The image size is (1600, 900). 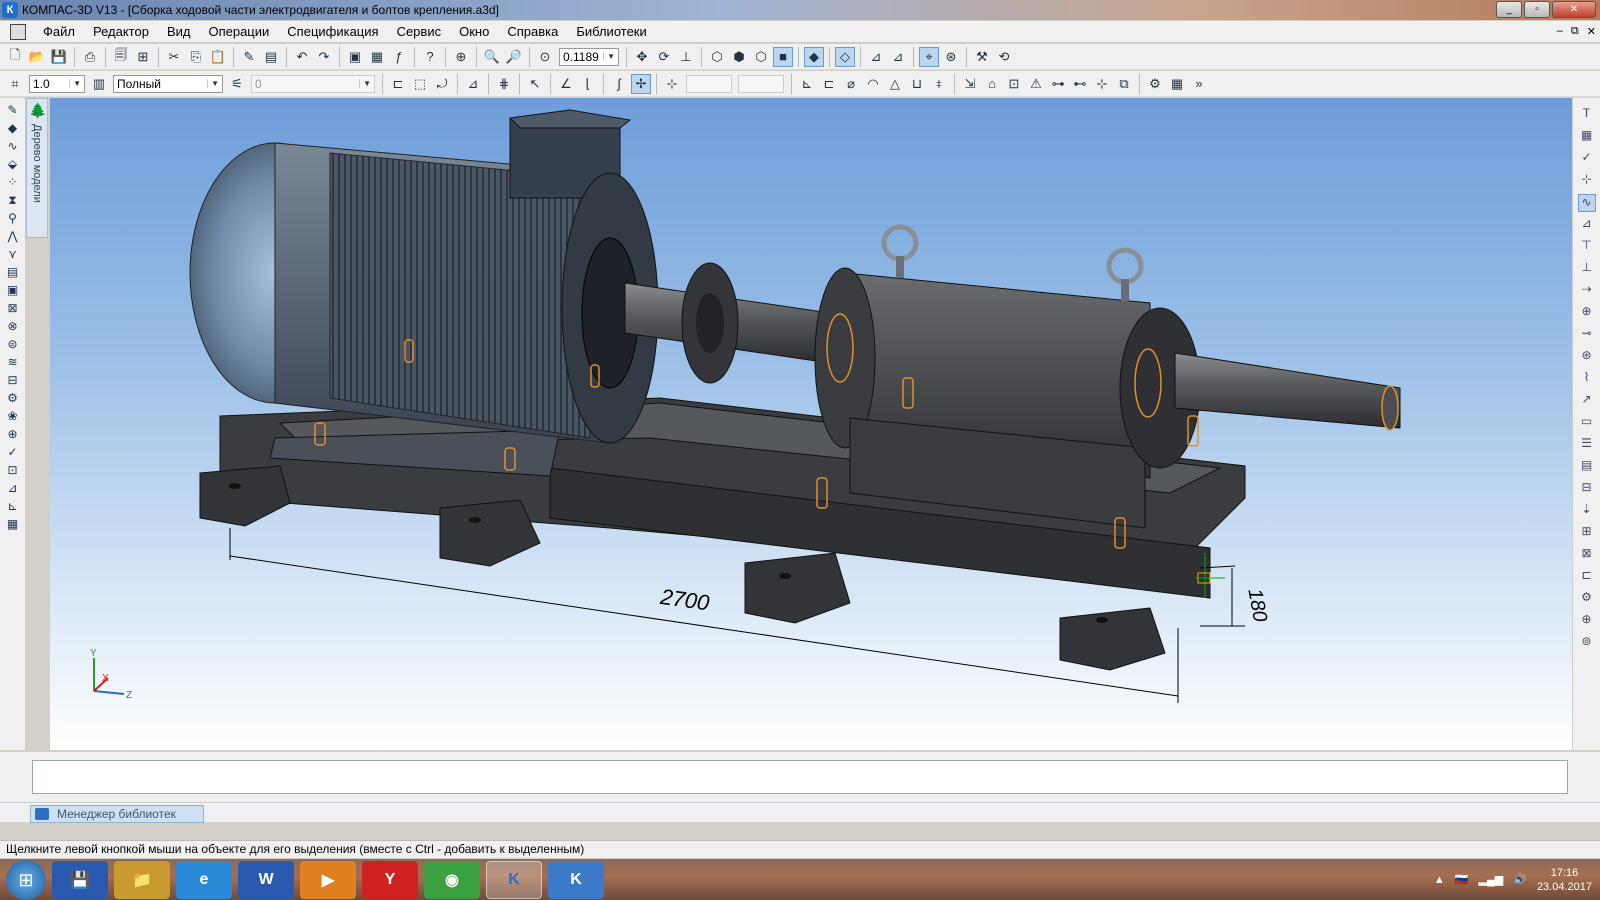 What do you see at coordinates (970, 84) in the screenshot?
I see `measure-icon: ⇲` at bounding box center [970, 84].